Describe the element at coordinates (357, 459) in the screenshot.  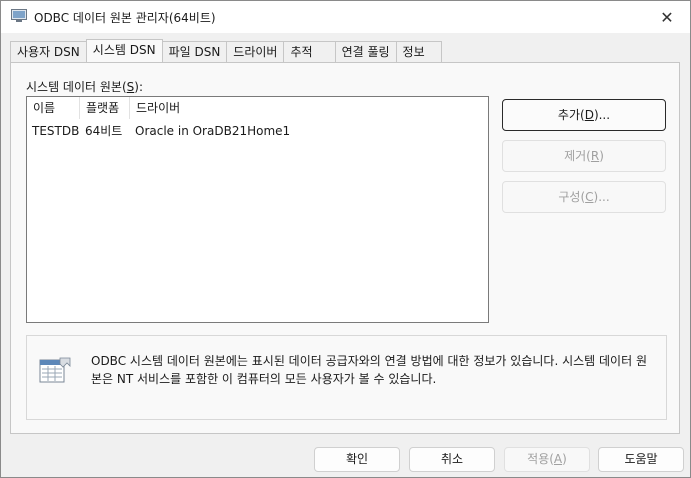
I see `ok-button: 확인` at that location.